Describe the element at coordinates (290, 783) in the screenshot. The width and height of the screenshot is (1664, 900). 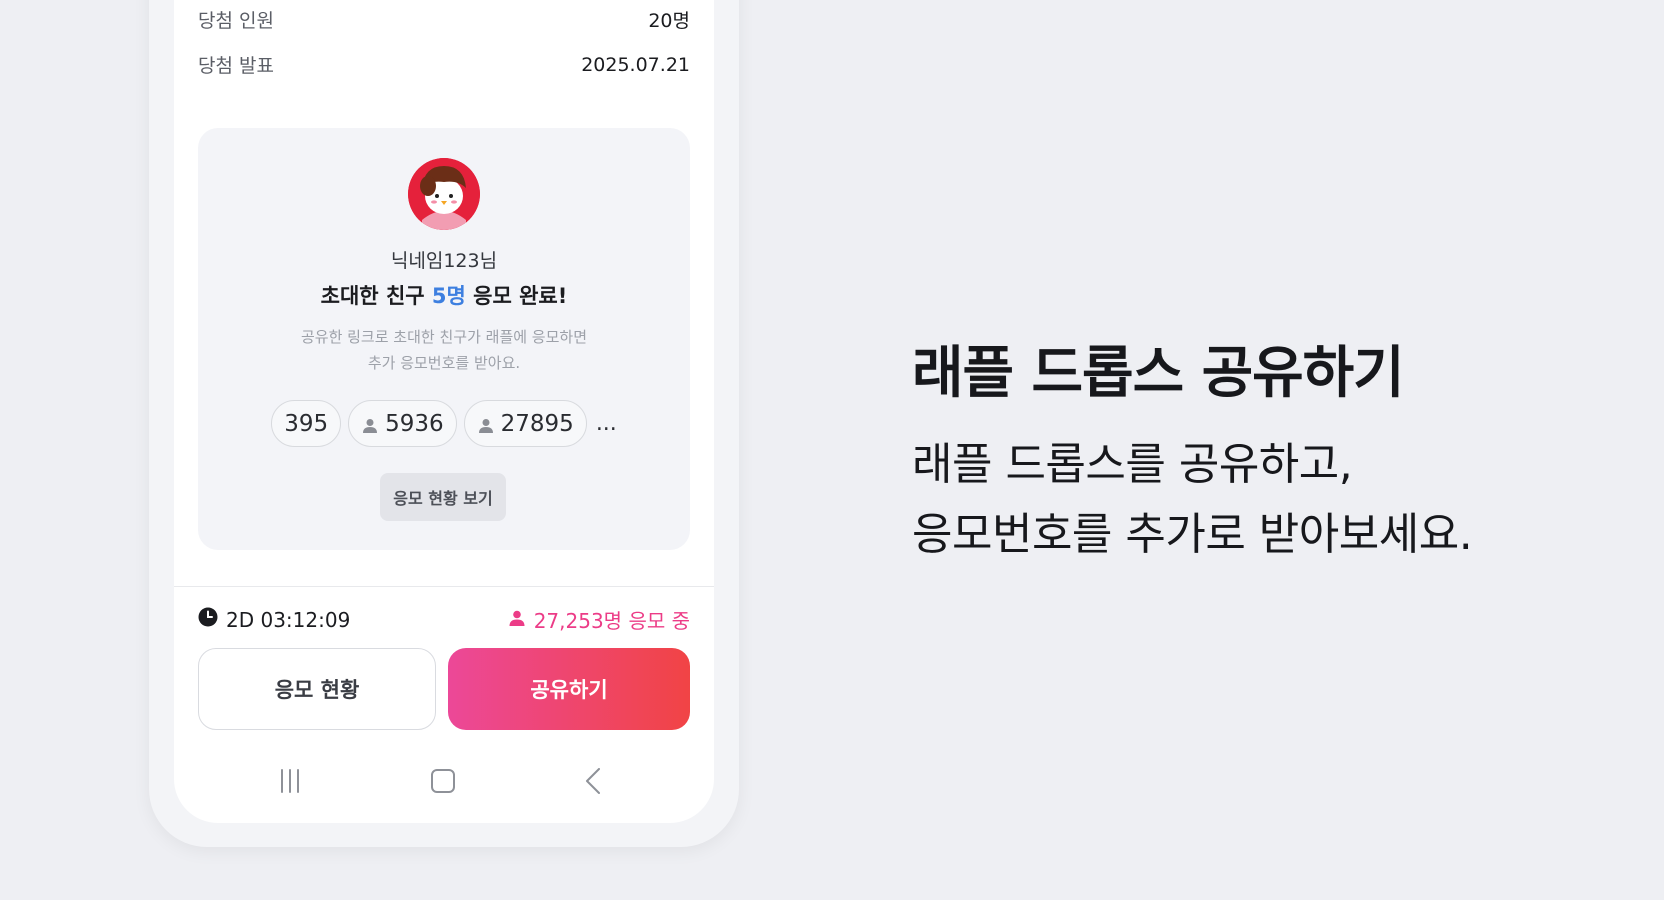
I see `recent-apps-icon` at that location.